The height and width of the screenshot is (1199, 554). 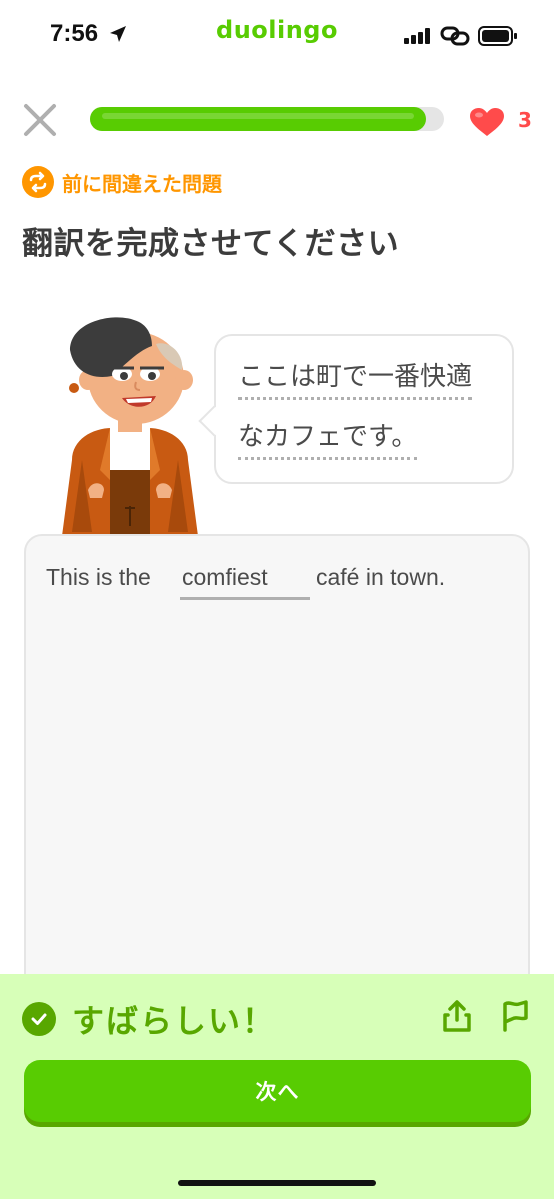 What do you see at coordinates (497, 36) in the screenshot?
I see `battery-icon` at bounding box center [497, 36].